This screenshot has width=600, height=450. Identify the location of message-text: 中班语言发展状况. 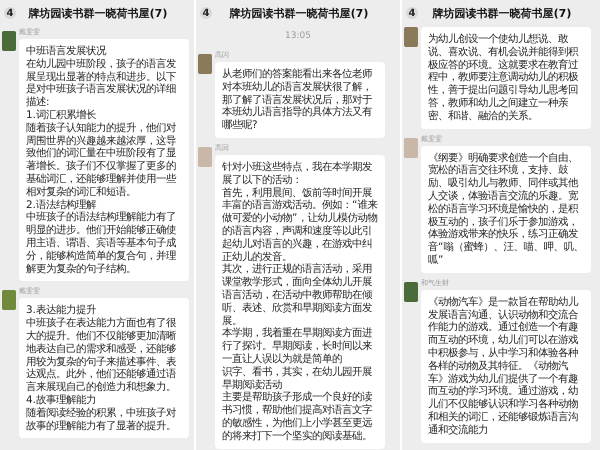
(67, 51).